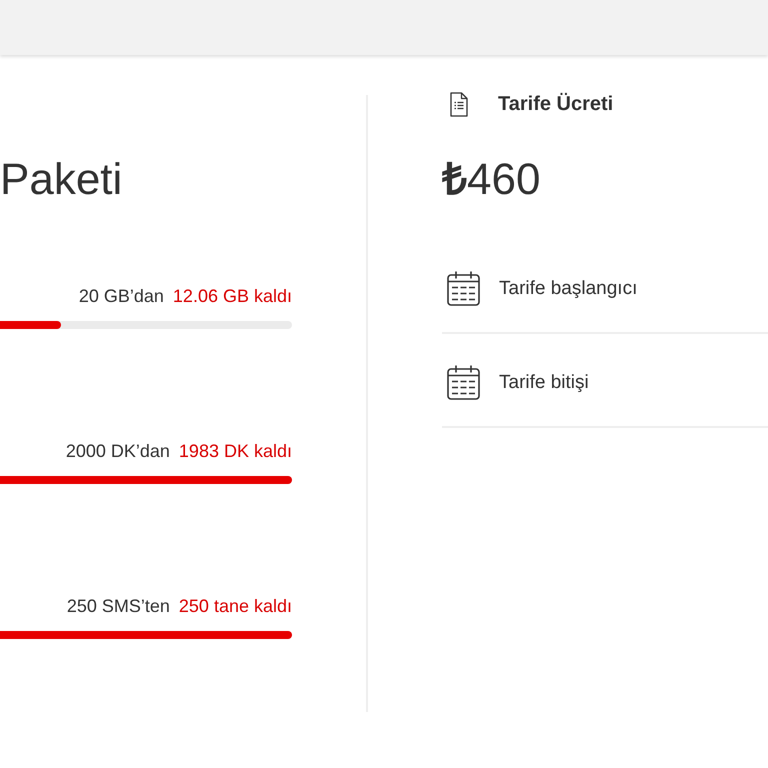 This screenshot has height=768, width=768. Describe the element at coordinates (491, 180) in the screenshot. I see `tariff-fee-amount: ₺460` at that location.